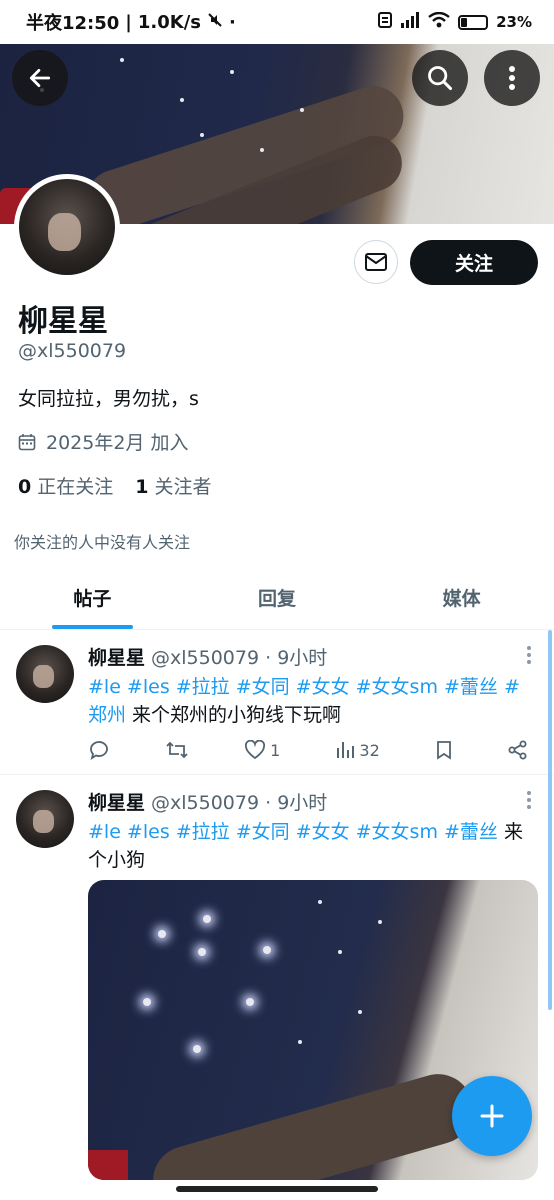 This screenshot has height=1200, width=554. Describe the element at coordinates (369, 750) in the screenshot. I see `views-count: 32` at that location.